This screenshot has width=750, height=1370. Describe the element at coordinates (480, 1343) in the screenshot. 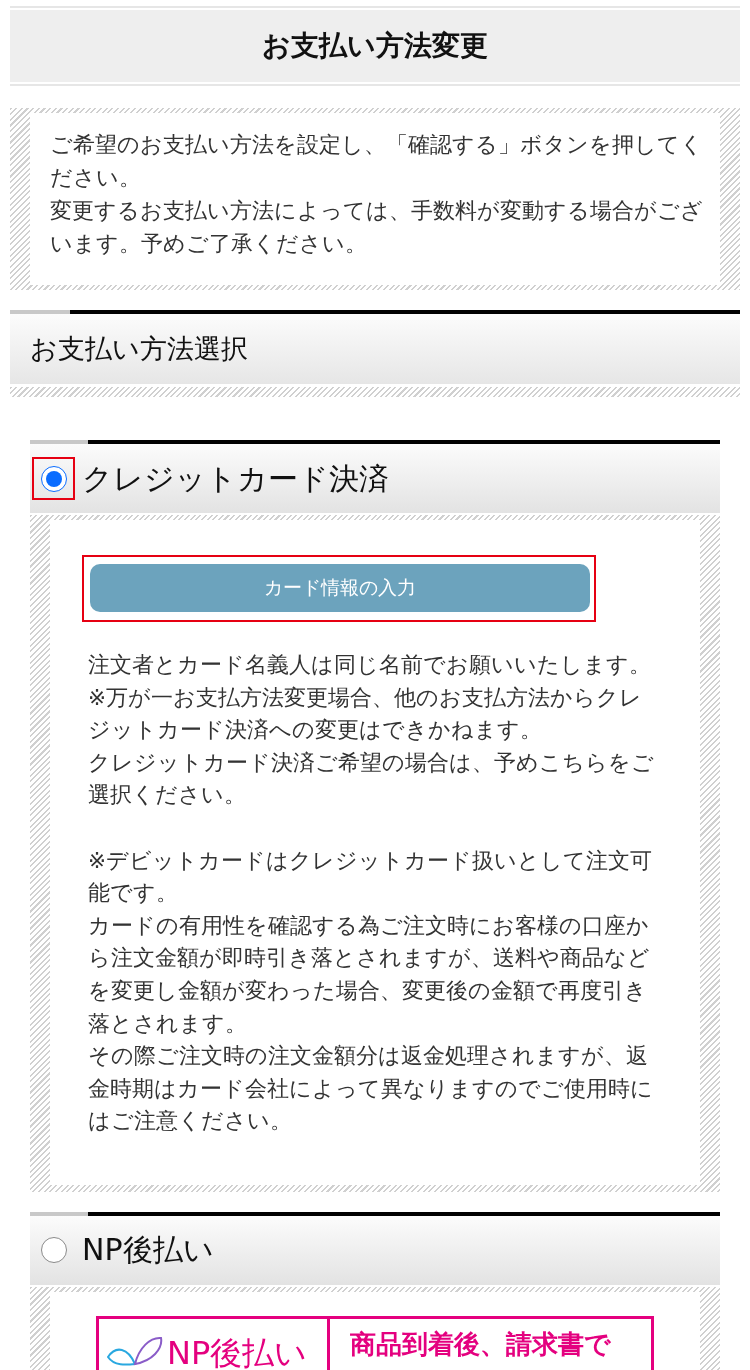

I see `banner-headline: 商品到着後、請求書で` at that location.